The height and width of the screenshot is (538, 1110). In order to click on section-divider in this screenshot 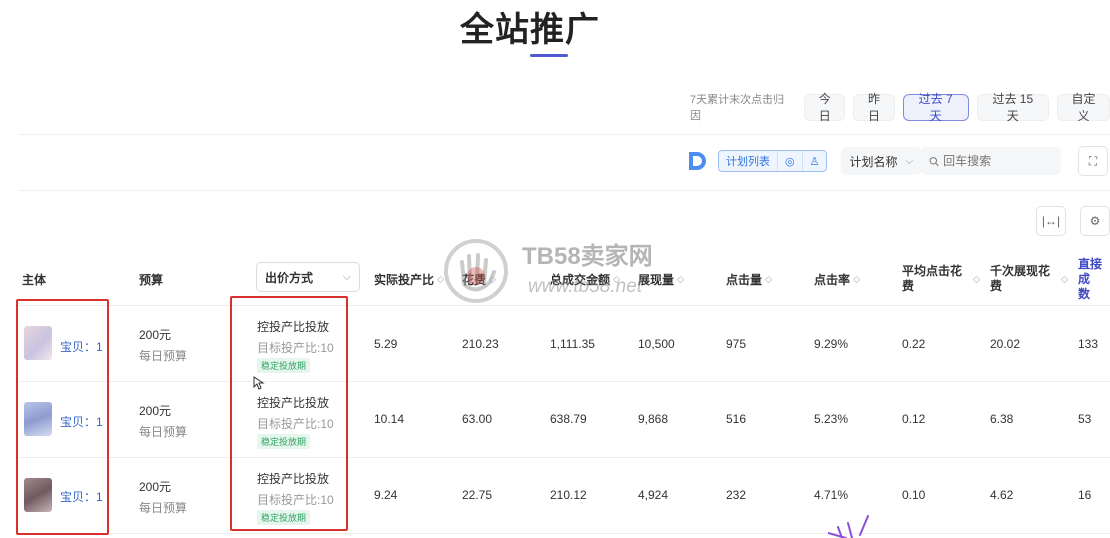, I will do `click(564, 134)`.